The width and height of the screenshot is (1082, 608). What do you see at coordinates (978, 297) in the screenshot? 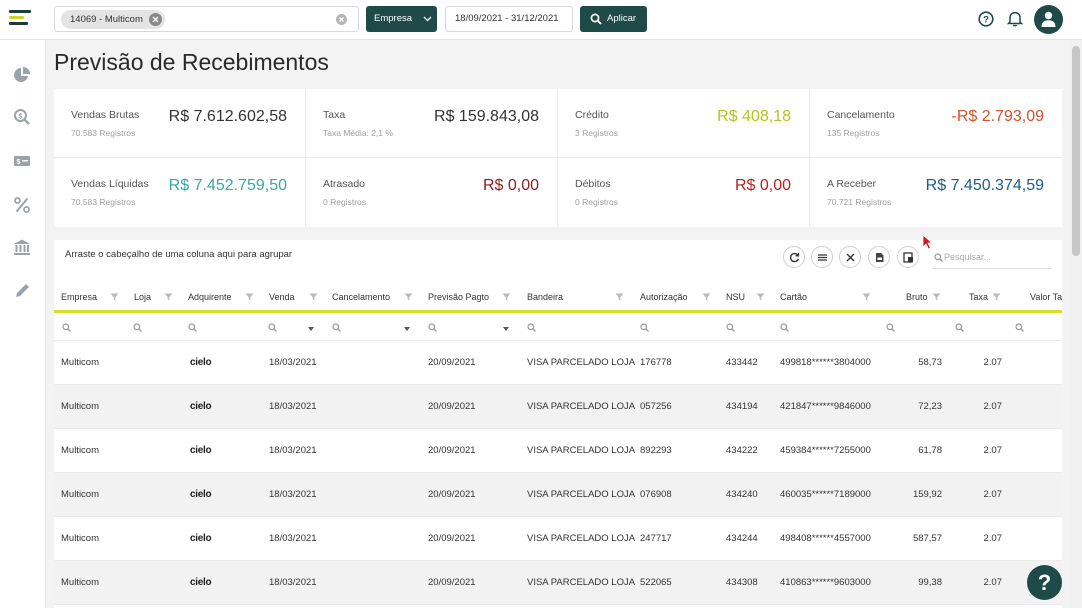
I see `col-header-taxa: Taxa` at bounding box center [978, 297].